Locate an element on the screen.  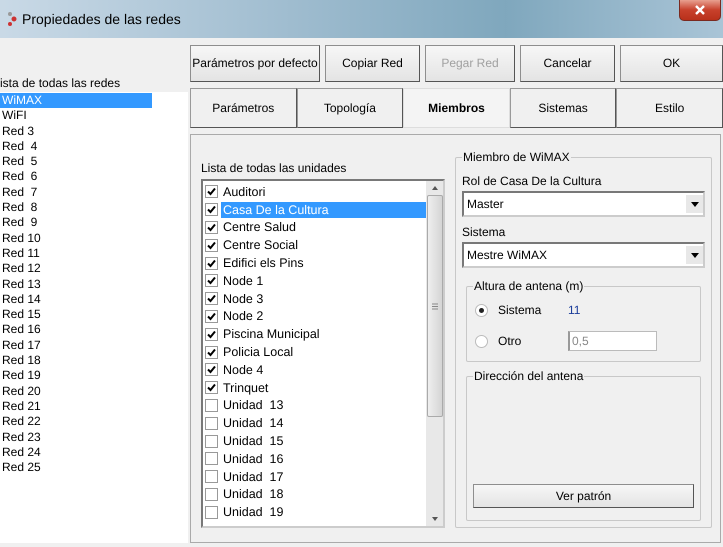
system-dropdown: Mestre WiMAX is located at coordinates (583, 255).